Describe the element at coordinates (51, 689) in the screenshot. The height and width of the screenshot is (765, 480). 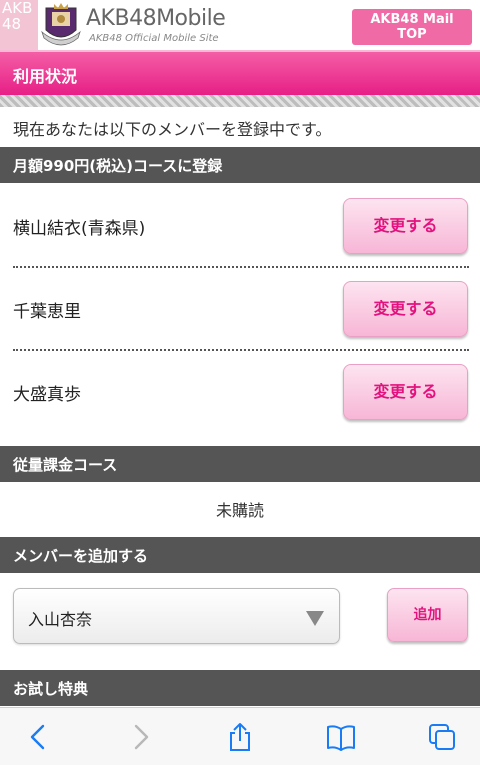
I see `section-title: お試し特典` at that location.